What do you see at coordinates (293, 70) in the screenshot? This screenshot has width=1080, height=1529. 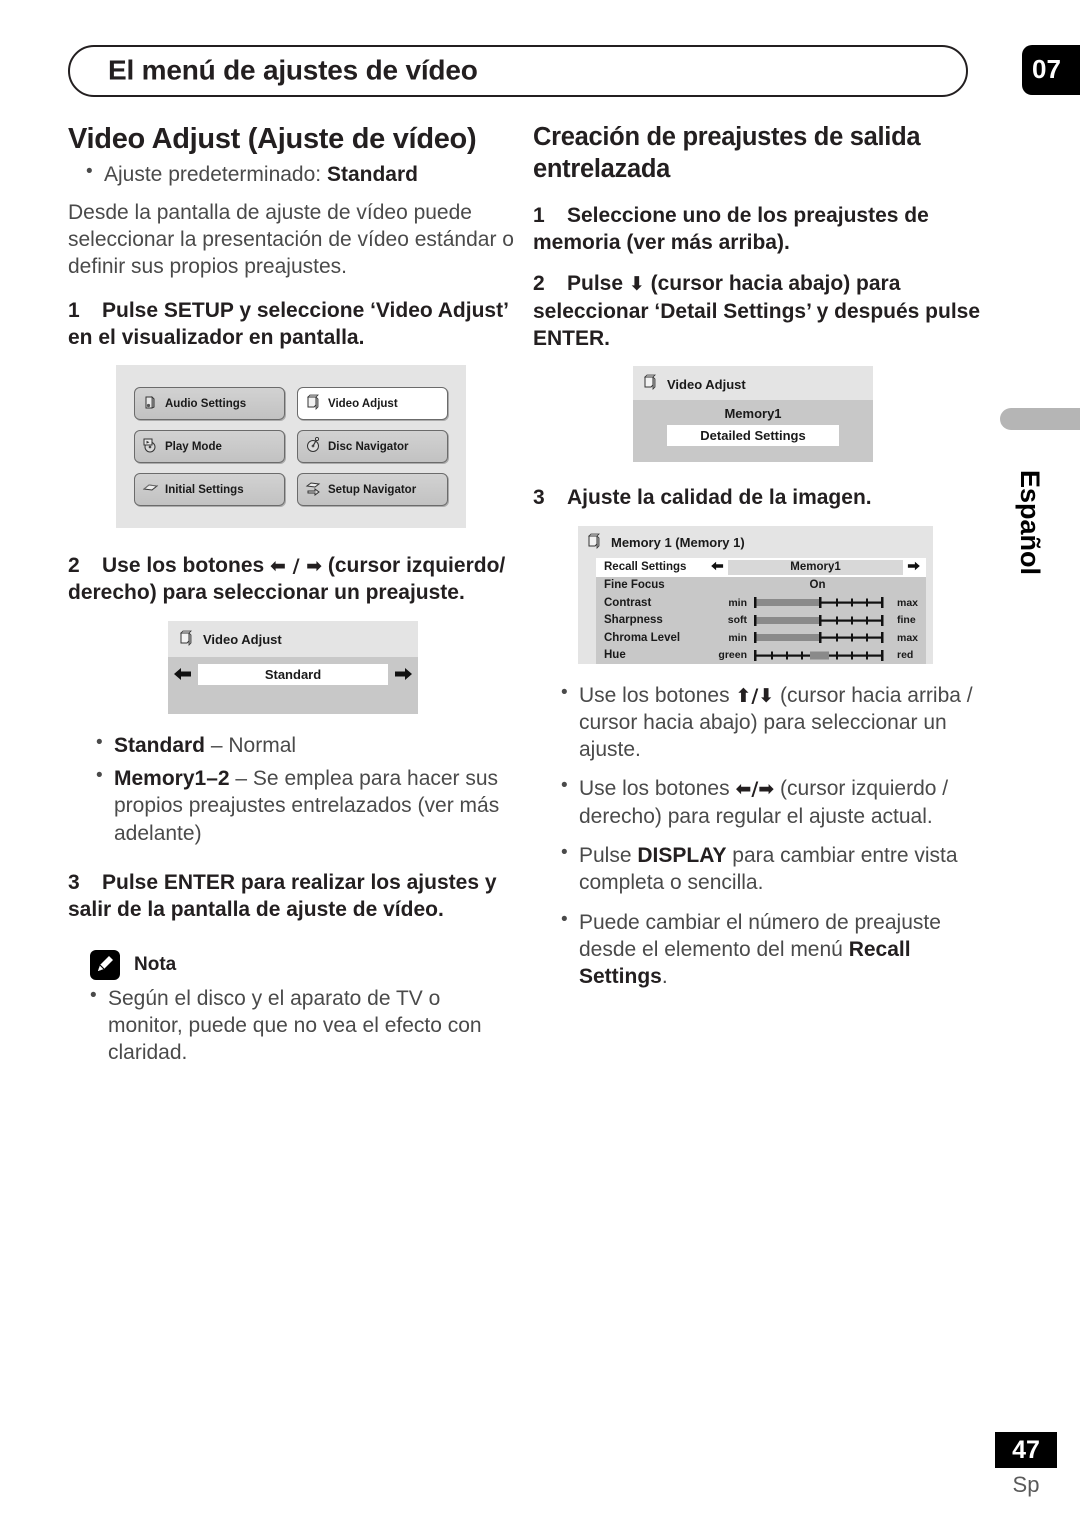 I see `page-title: El menú de ajustes de vídeo` at bounding box center [293, 70].